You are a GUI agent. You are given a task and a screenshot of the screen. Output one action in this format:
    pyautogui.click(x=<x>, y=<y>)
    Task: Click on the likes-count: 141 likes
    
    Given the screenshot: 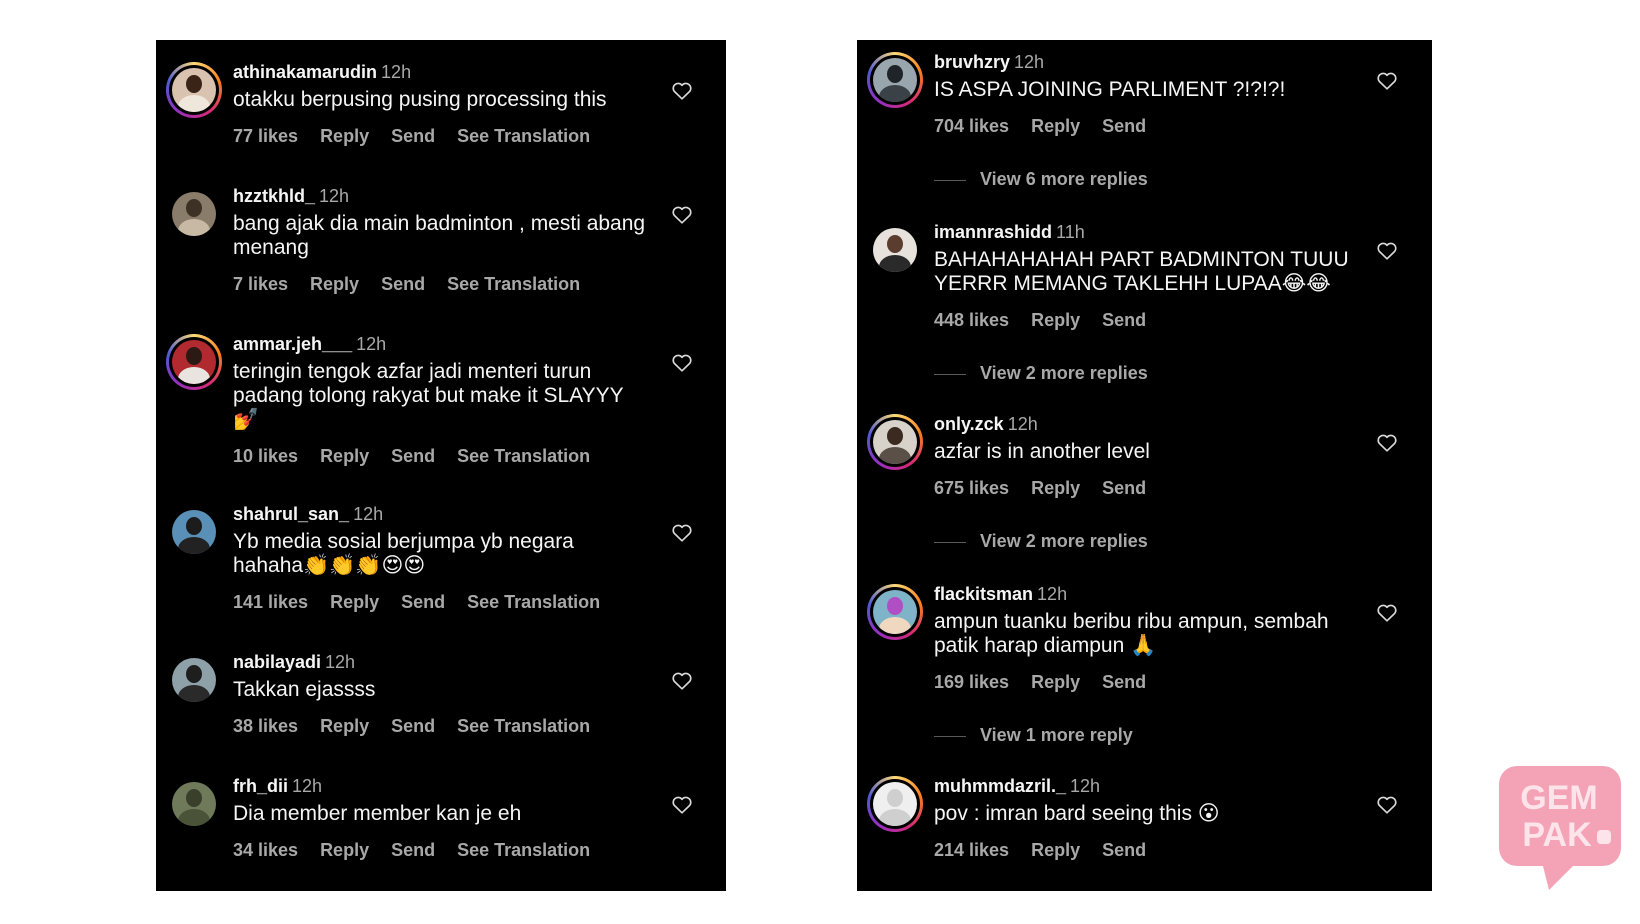 What is the action you would take?
    pyautogui.click(x=270, y=602)
    